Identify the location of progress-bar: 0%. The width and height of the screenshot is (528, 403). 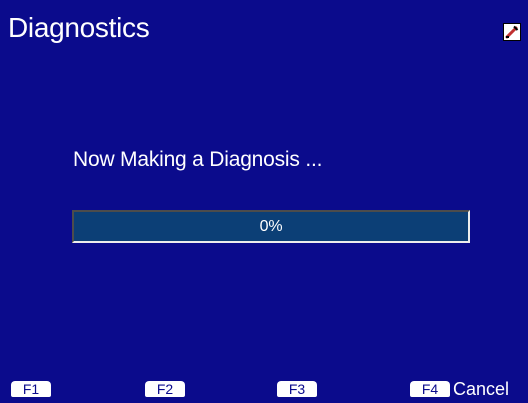
(271, 226).